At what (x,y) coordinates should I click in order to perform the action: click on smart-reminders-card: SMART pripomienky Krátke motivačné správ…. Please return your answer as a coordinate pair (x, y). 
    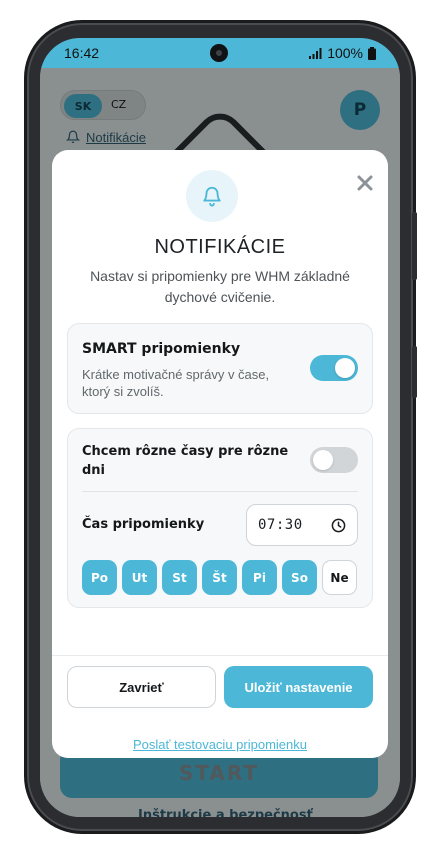
    Looking at the image, I should click on (220, 368).